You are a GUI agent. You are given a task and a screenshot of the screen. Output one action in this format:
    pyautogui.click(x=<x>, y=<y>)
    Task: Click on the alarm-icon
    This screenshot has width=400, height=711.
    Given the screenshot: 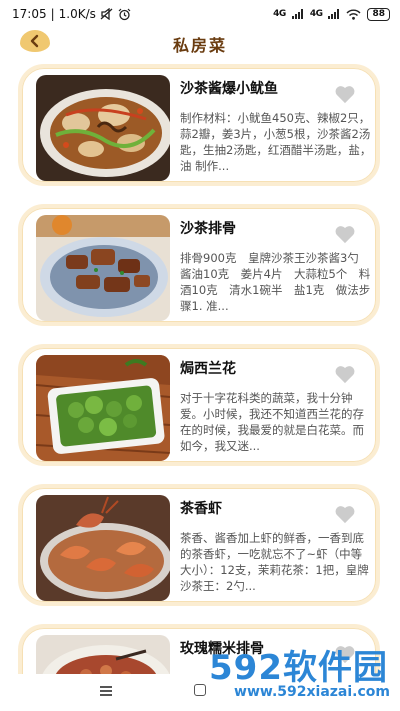 What is the action you would take?
    pyautogui.click(x=124, y=14)
    